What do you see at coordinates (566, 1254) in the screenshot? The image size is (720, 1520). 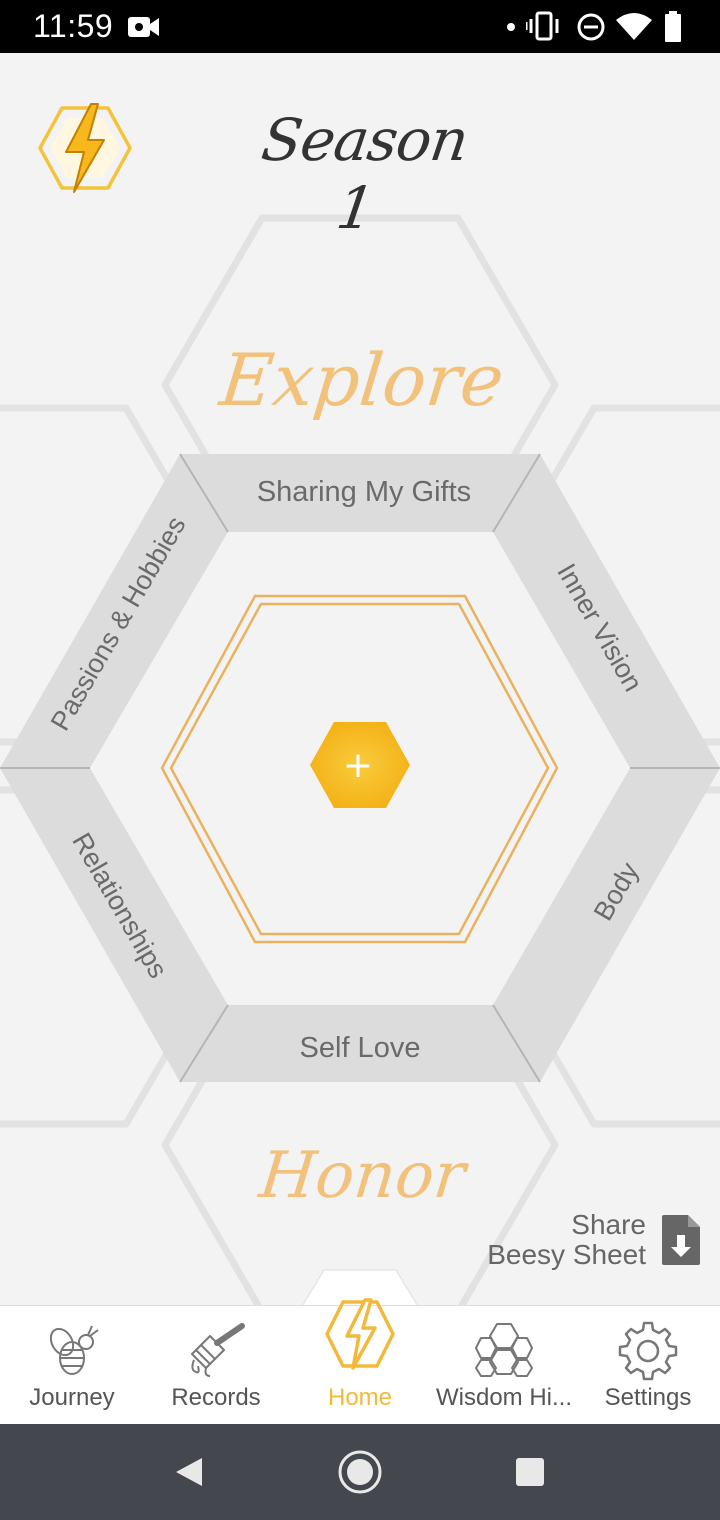 I see `share-line-2: Beesy Sheet` at bounding box center [566, 1254].